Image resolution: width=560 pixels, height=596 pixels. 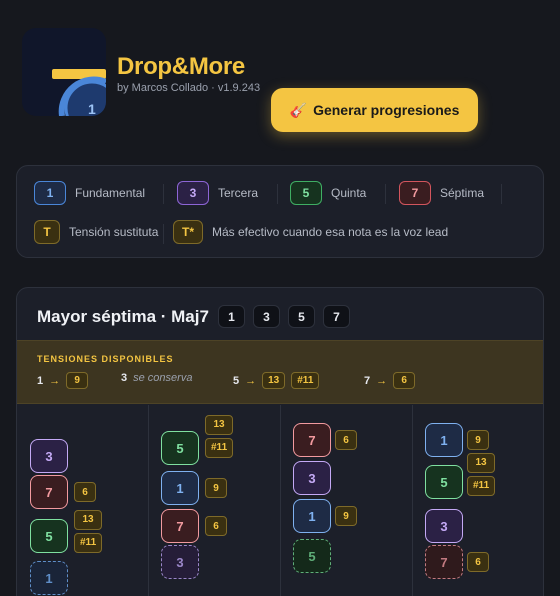 I want to click on legend-item-root: 1 Fundamental, so click(x=89, y=193).